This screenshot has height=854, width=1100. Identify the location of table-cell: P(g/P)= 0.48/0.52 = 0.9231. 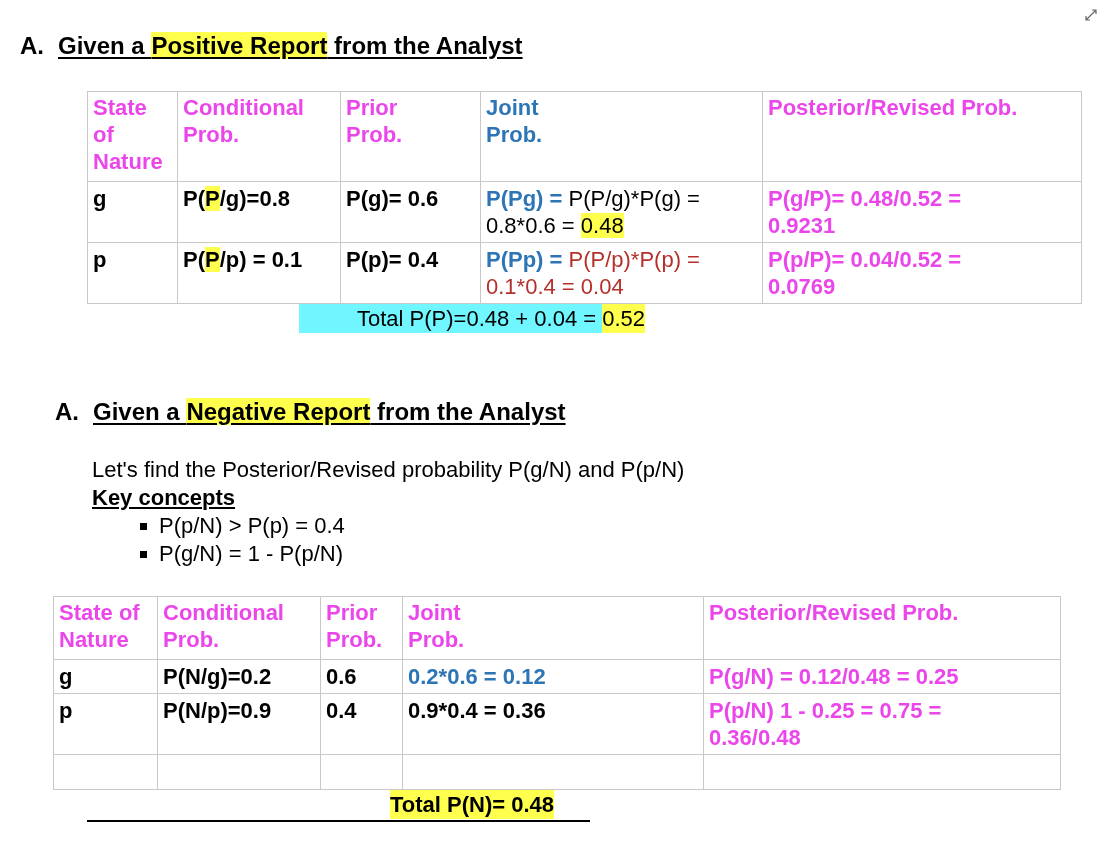
(922, 212).